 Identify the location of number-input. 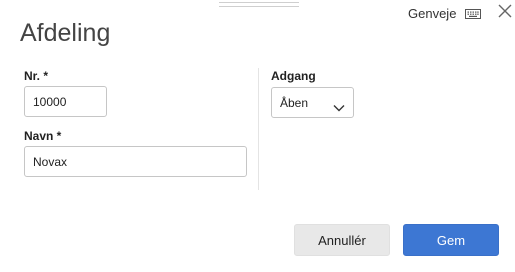
(65, 101).